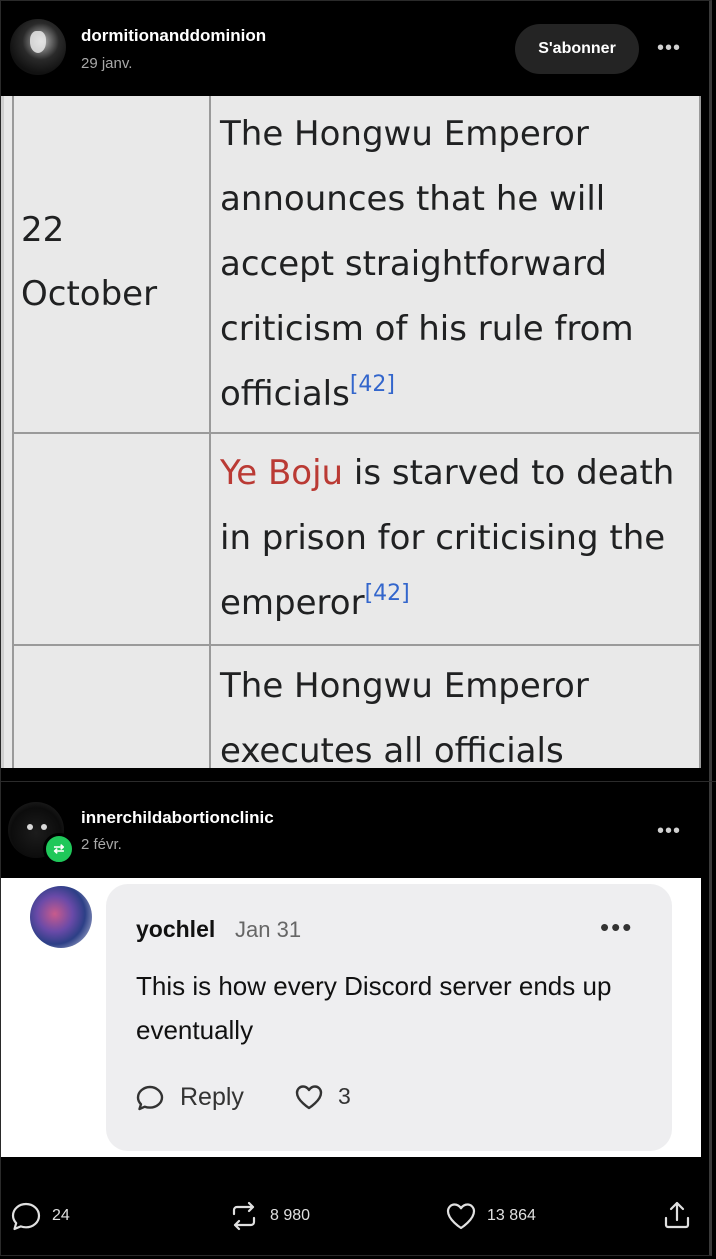  I want to click on table-border-left-shadow, so click(2, 432).